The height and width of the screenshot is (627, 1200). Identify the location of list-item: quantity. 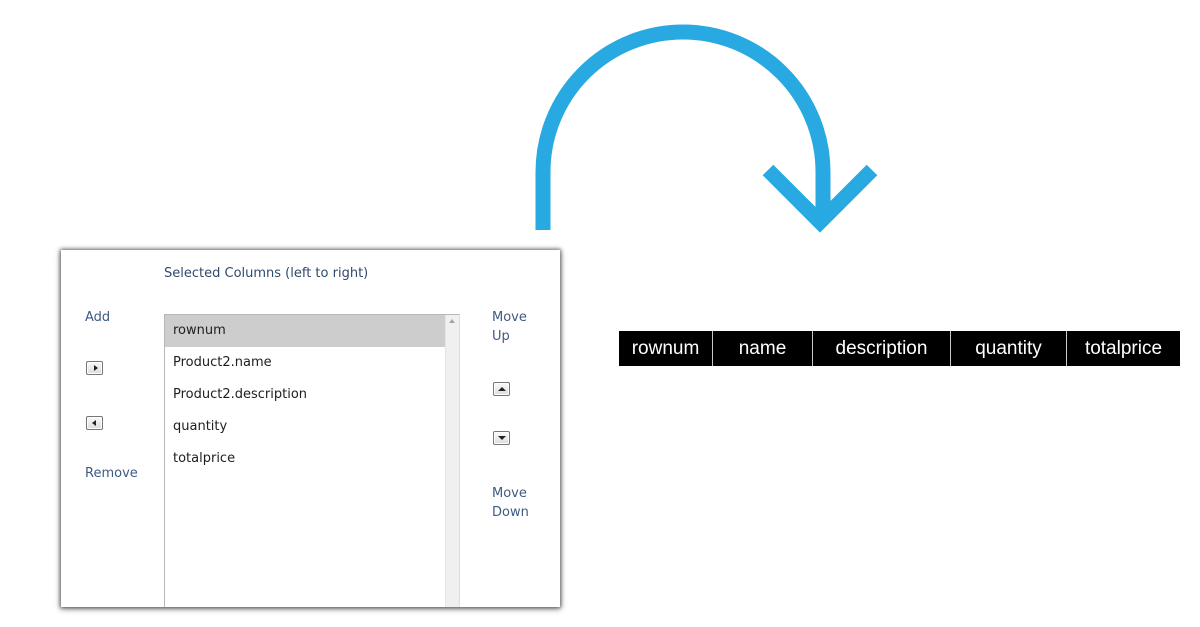
(305, 427).